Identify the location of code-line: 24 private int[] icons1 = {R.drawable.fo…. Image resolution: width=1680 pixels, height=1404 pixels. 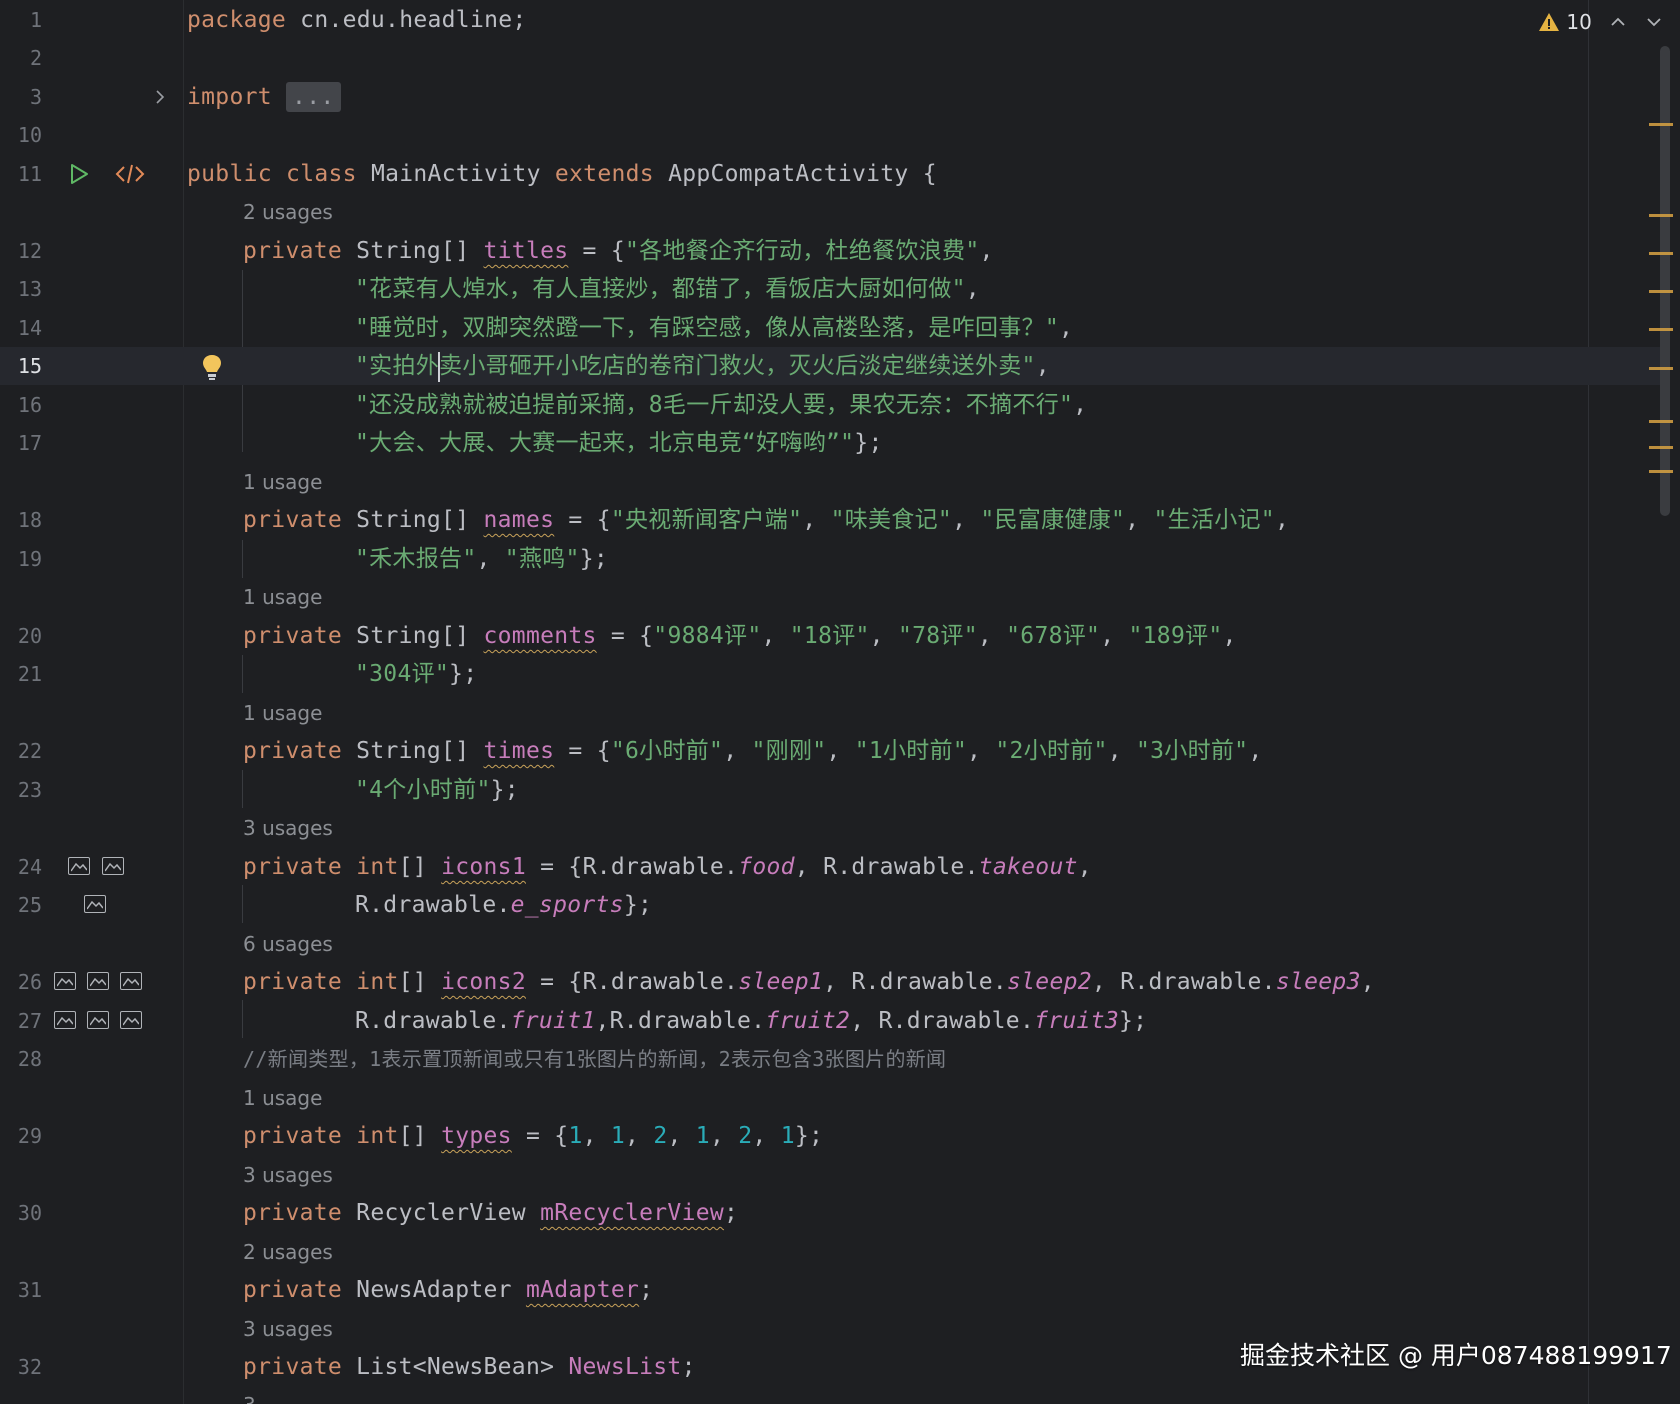
(830, 867).